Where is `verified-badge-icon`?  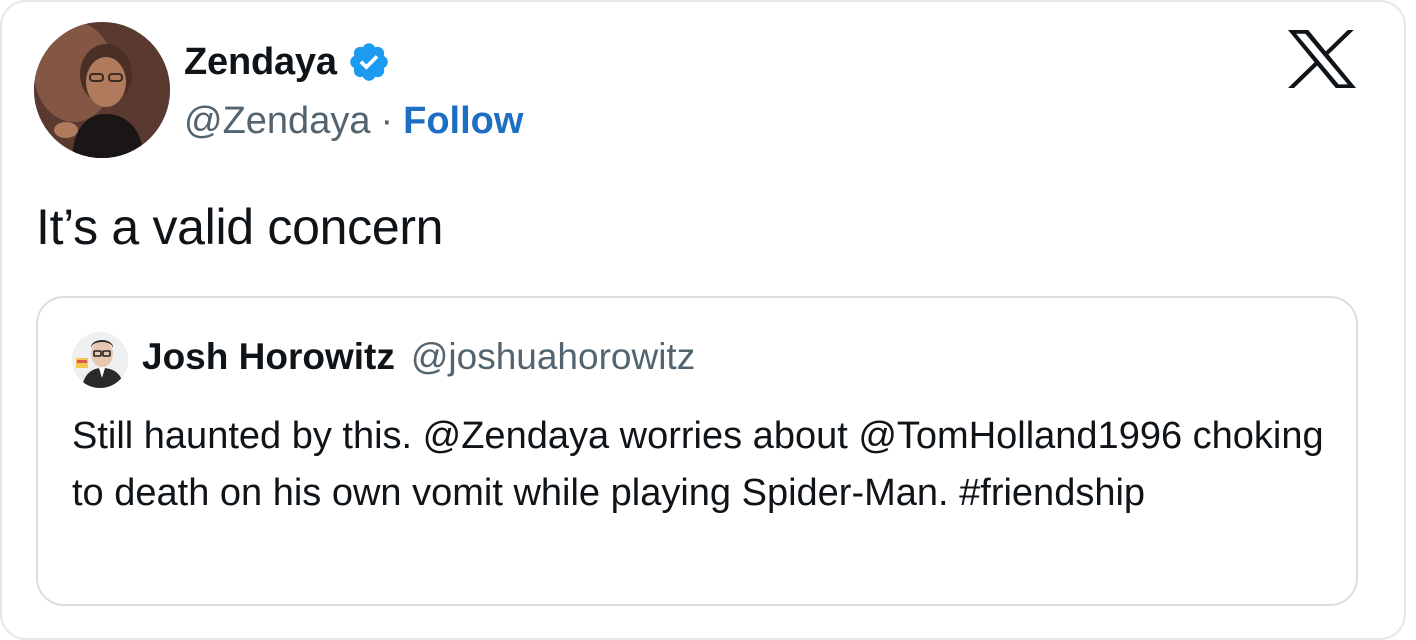
verified-badge-icon is located at coordinates (369, 62).